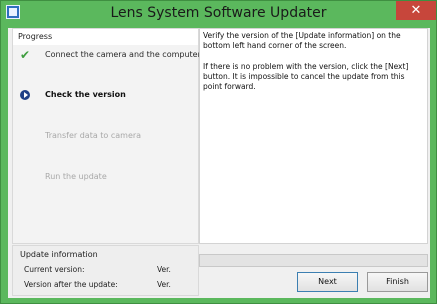  Describe the element at coordinates (54, 269) in the screenshot. I see `current-version-label: Current version:` at that location.